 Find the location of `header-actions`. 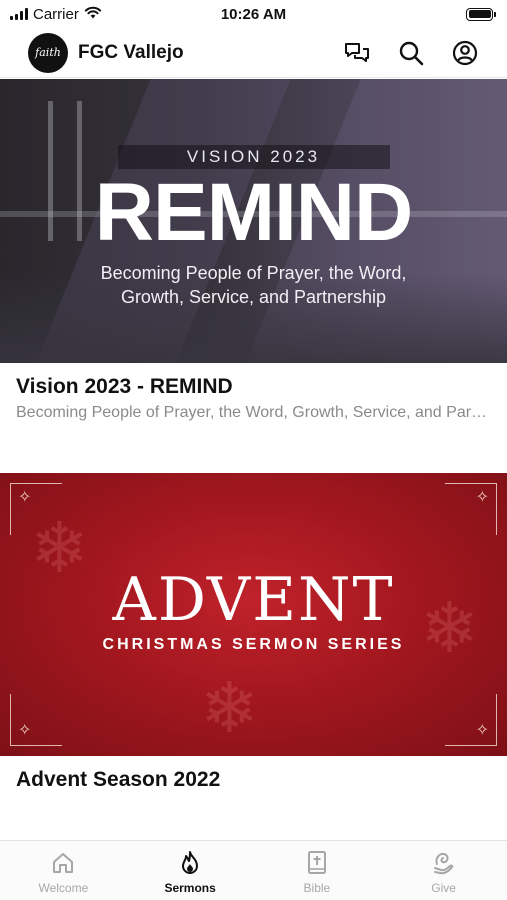

header-actions is located at coordinates (411, 53).